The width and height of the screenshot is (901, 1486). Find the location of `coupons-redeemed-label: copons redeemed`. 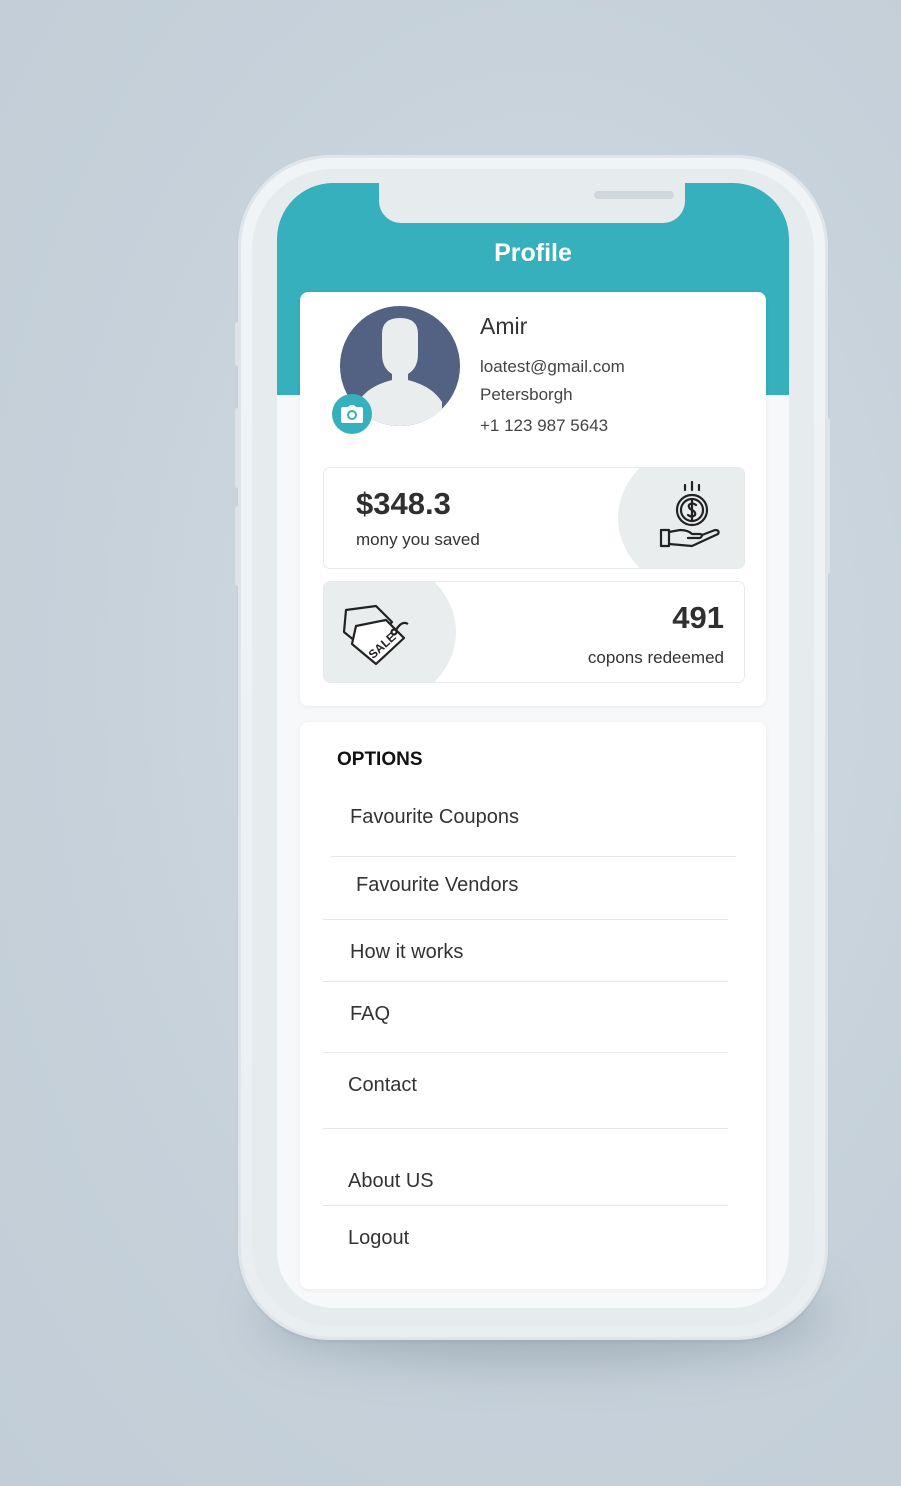

coupons-redeemed-label: copons redeemed is located at coordinates (655, 657).